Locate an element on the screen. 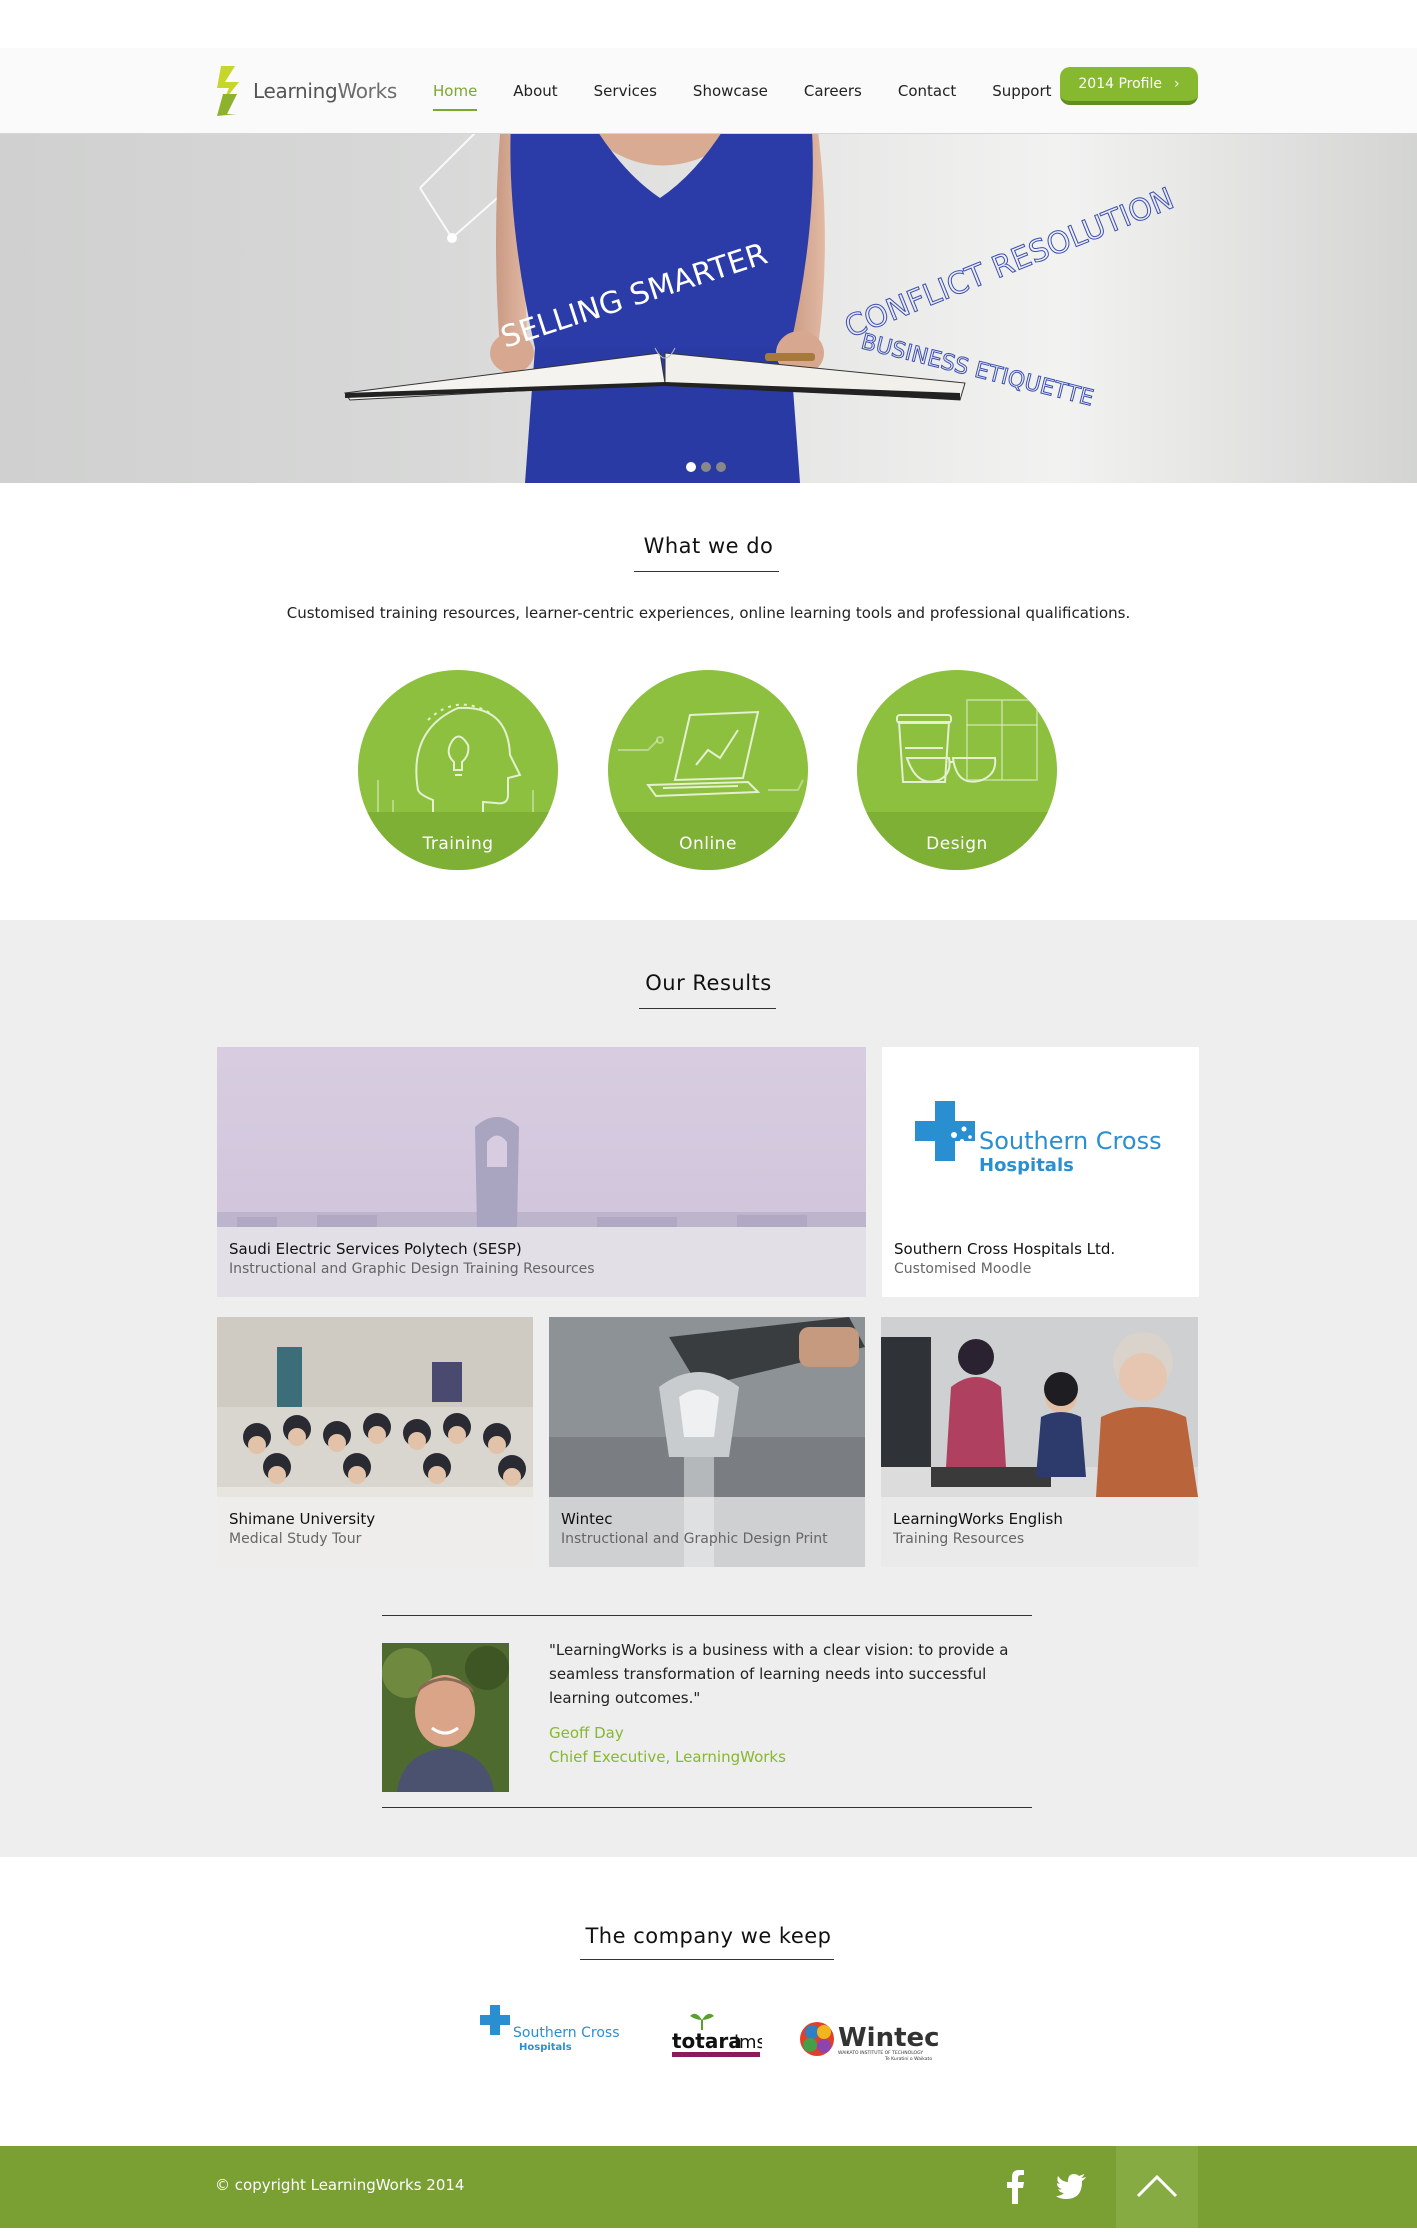 The height and width of the screenshot is (2232, 1417). back-to-top-button is located at coordinates (1157, 2187).